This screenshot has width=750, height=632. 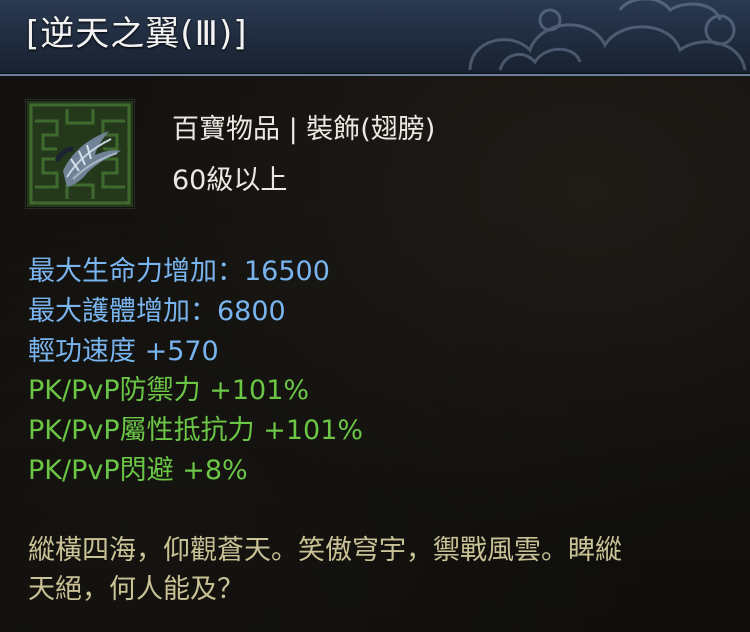 What do you see at coordinates (375, 38) in the screenshot?
I see `title-bar: [逆天之翼(Ⅲ)]` at bounding box center [375, 38].